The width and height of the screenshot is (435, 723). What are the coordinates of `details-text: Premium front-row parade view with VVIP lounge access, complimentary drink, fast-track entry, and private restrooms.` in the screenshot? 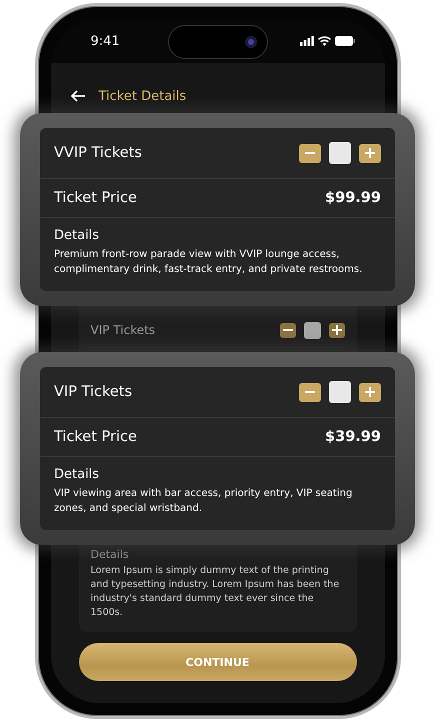 It's located at (209, 262).